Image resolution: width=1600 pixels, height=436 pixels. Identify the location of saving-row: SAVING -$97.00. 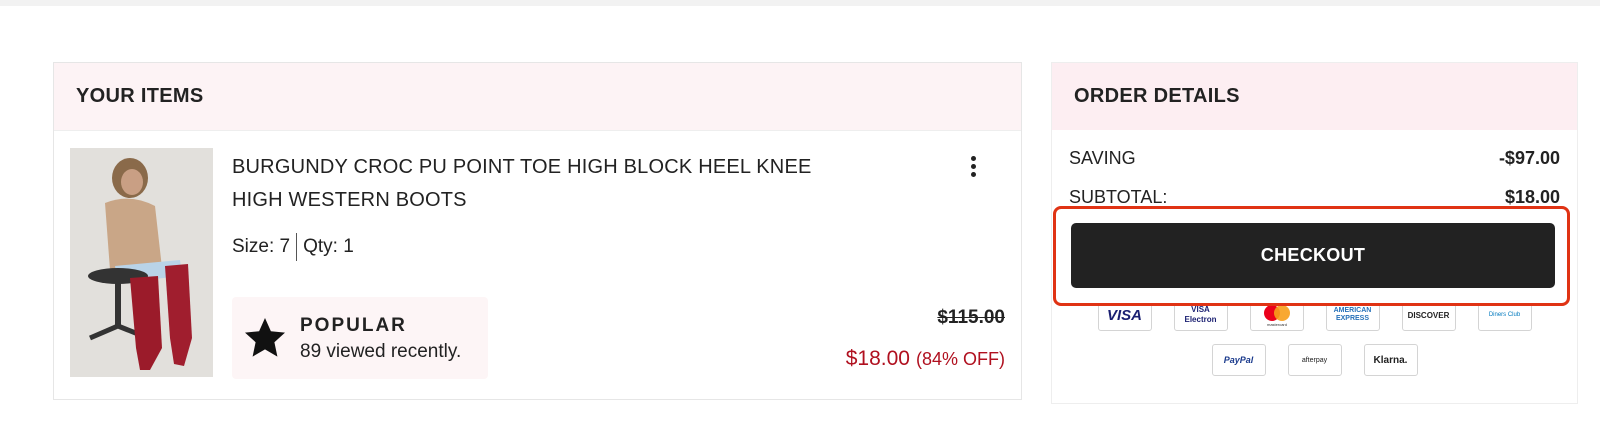
(1314, 158).